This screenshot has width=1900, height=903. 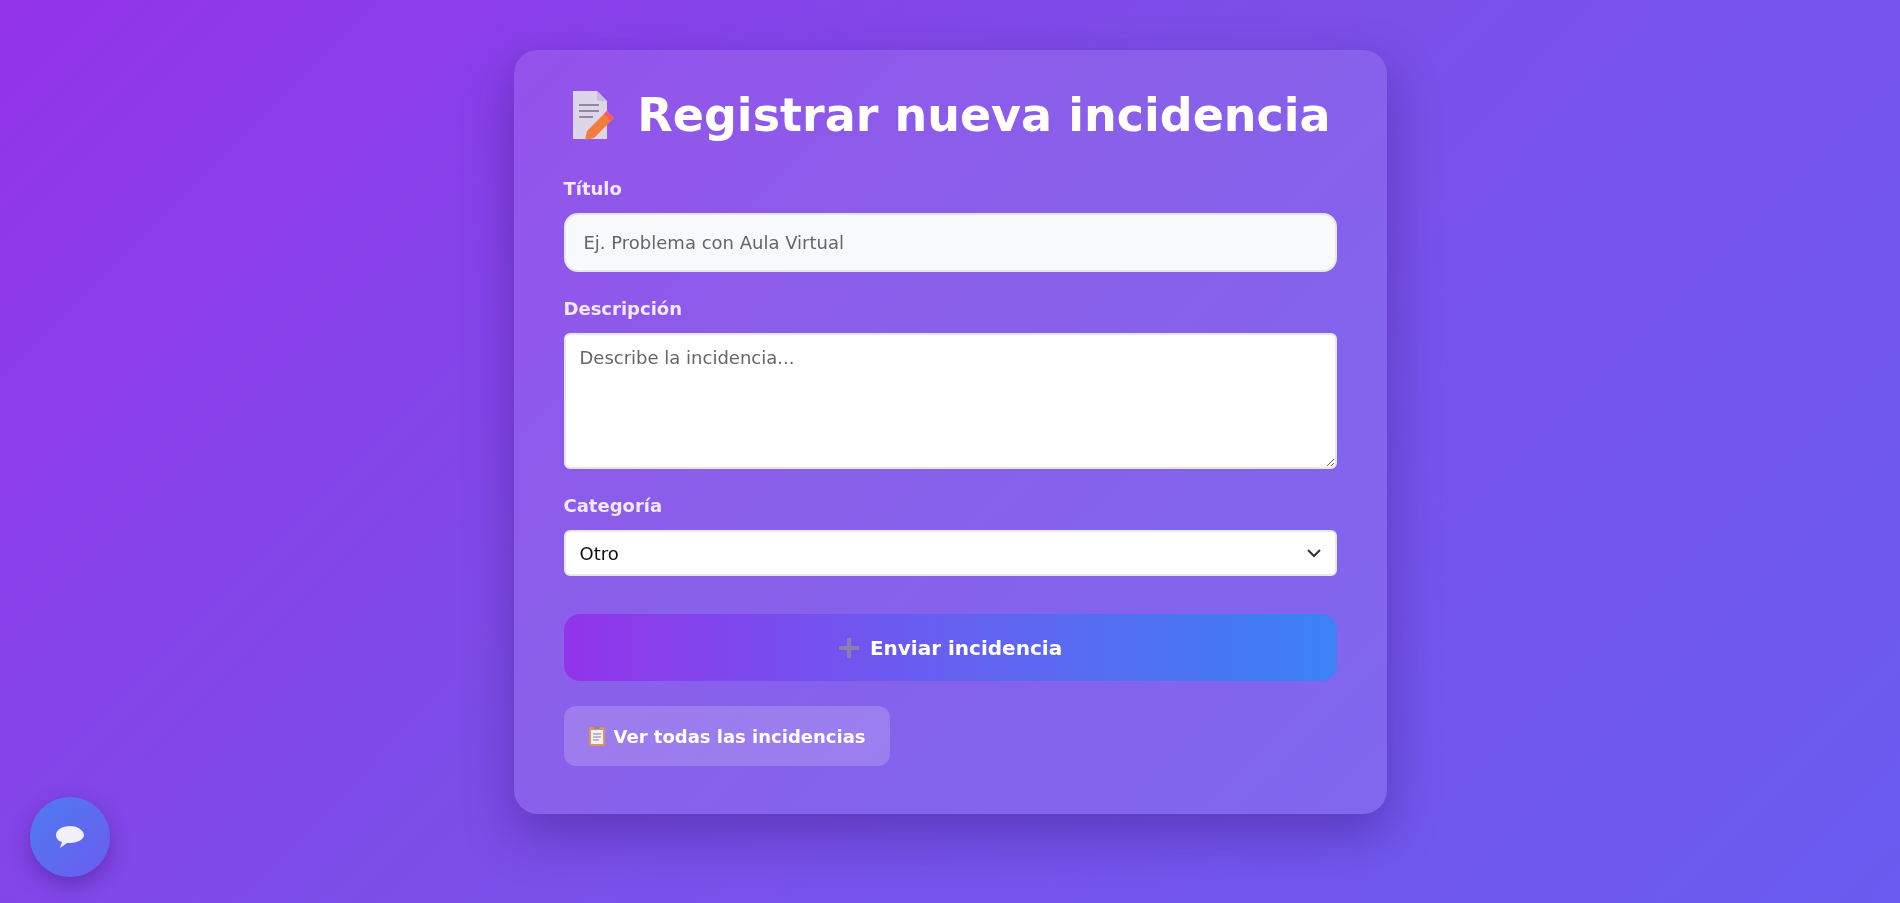 What do you see at coordinates (613, 505) in the screenshot?
I see `field-label: Categoría` at bounding box center [613, 505].